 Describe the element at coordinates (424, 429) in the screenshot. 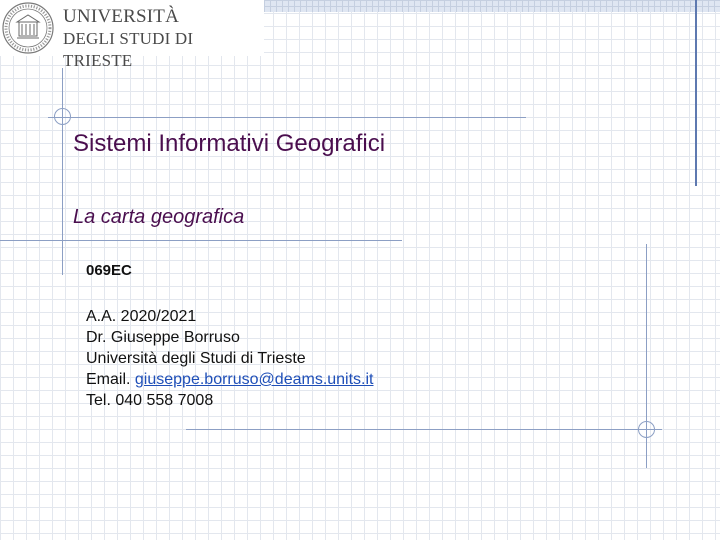

I see `bottom-rule` at that location.